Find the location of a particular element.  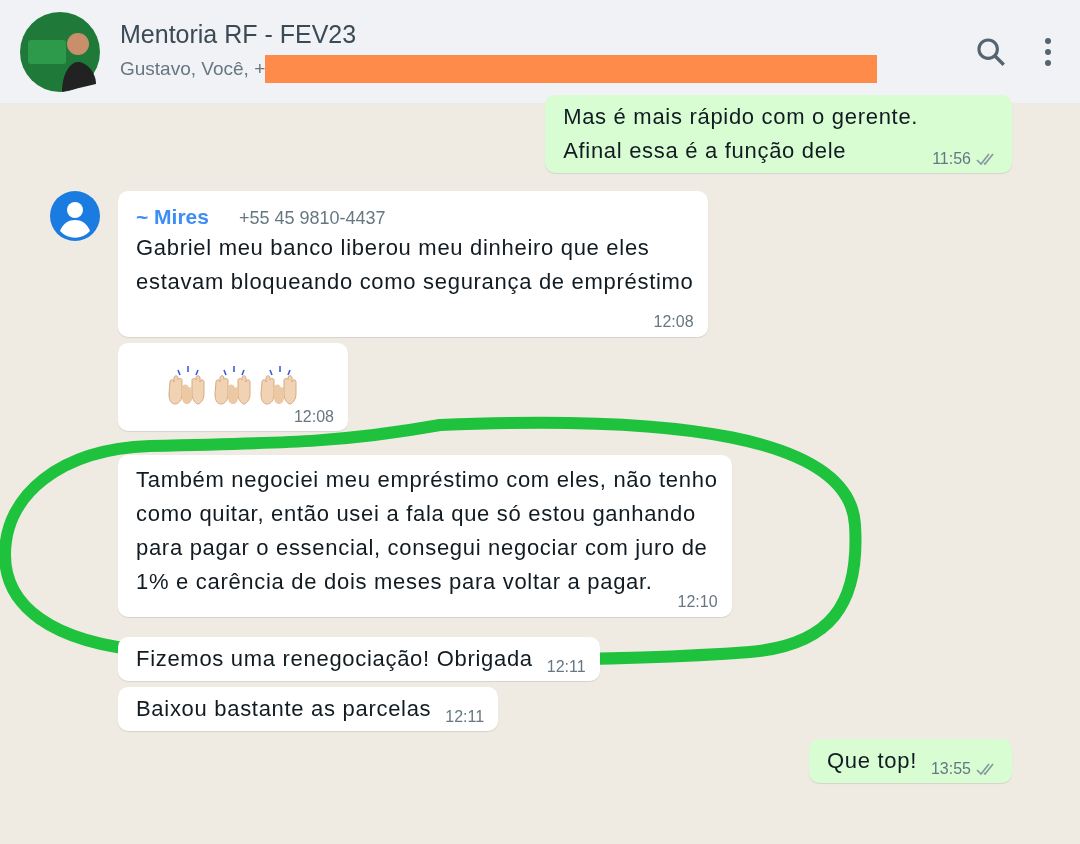

sender-name: ~ Mires is located at coordinates (172, 217).